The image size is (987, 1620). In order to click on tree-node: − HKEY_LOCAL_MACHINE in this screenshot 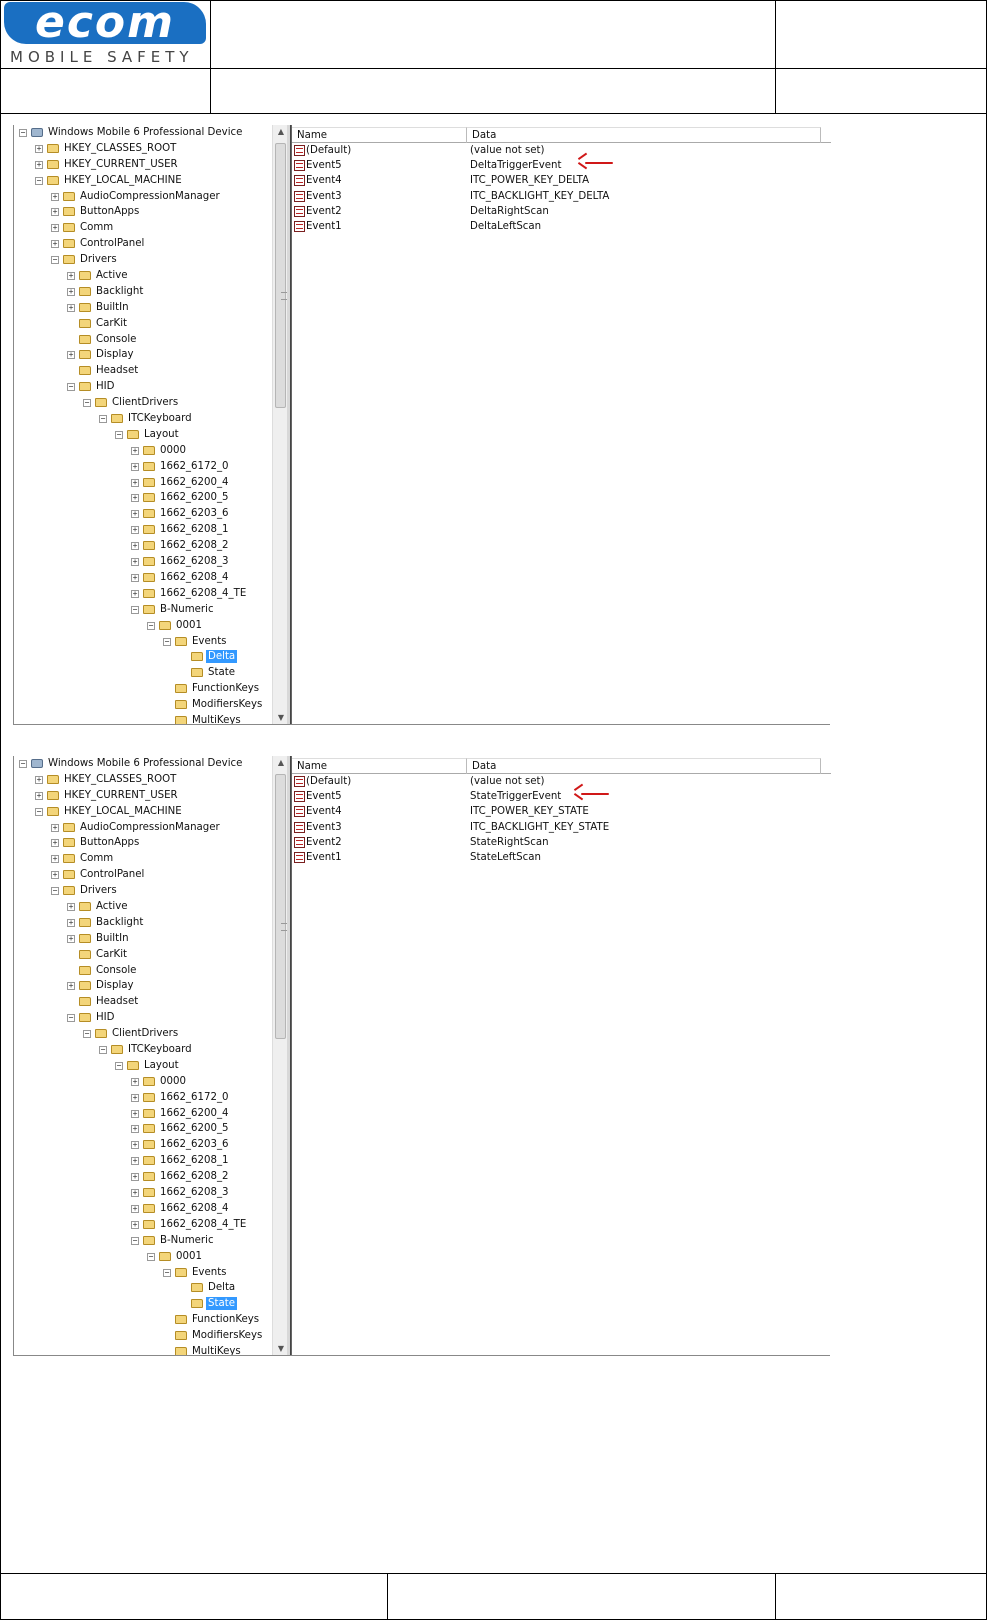, I will do `click(143, 181)`.